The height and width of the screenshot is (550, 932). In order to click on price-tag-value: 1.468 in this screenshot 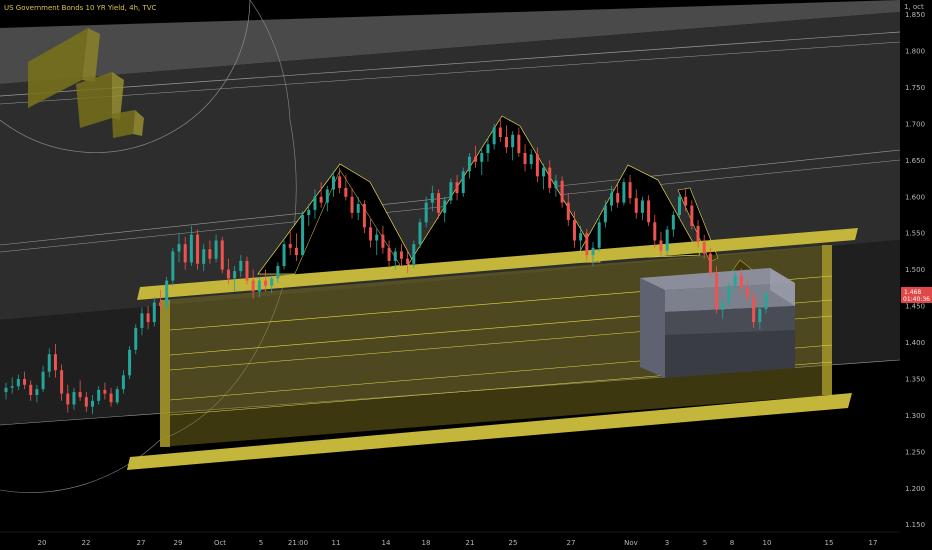, I will do `click(912, 292)`.